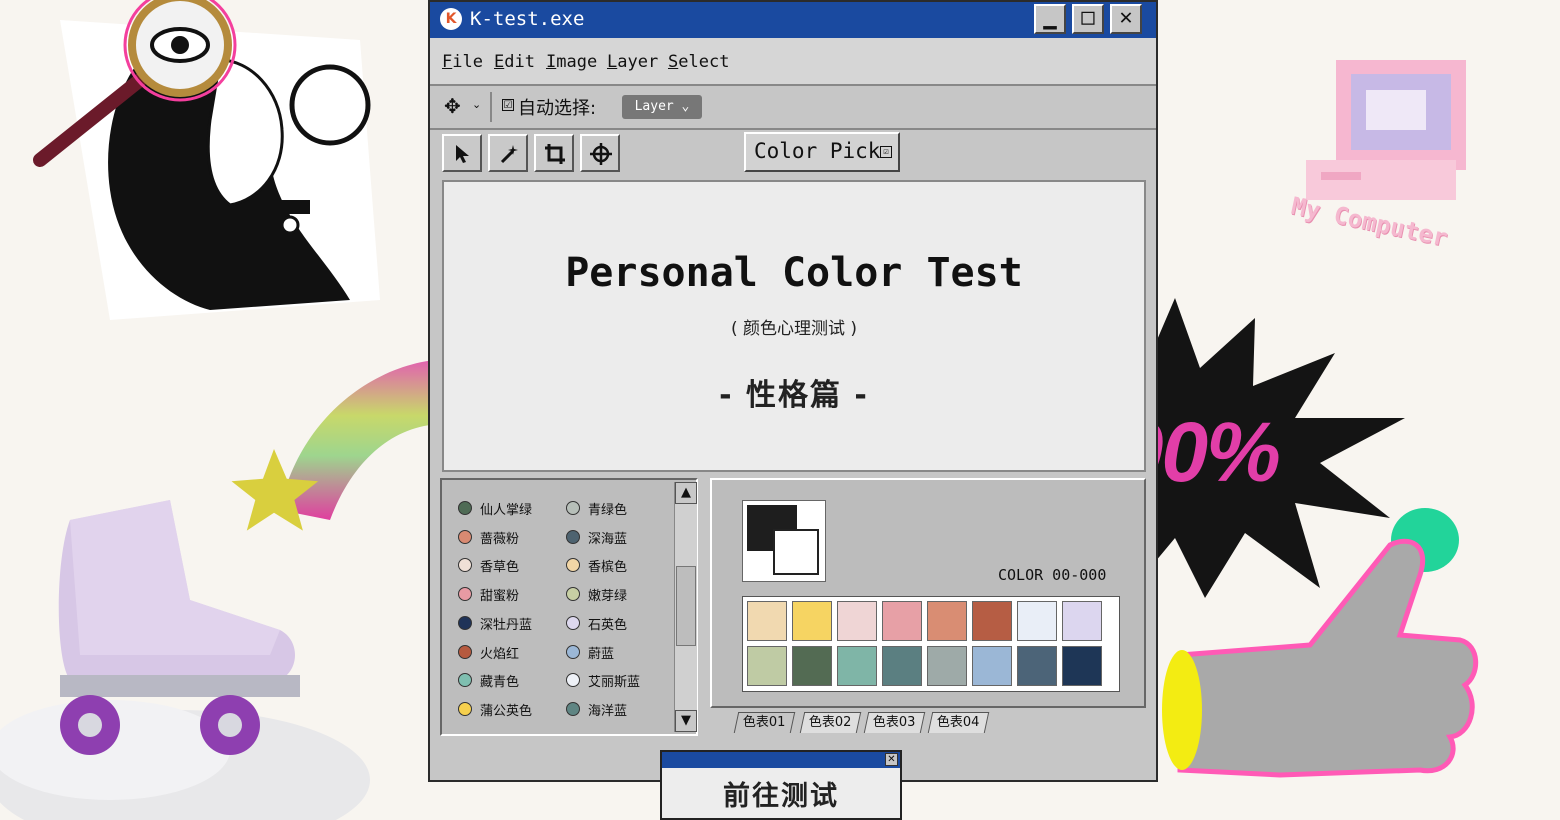  I want to click on title-bar: K K-test.exe ▁ □ ✕, so click(793, 20).